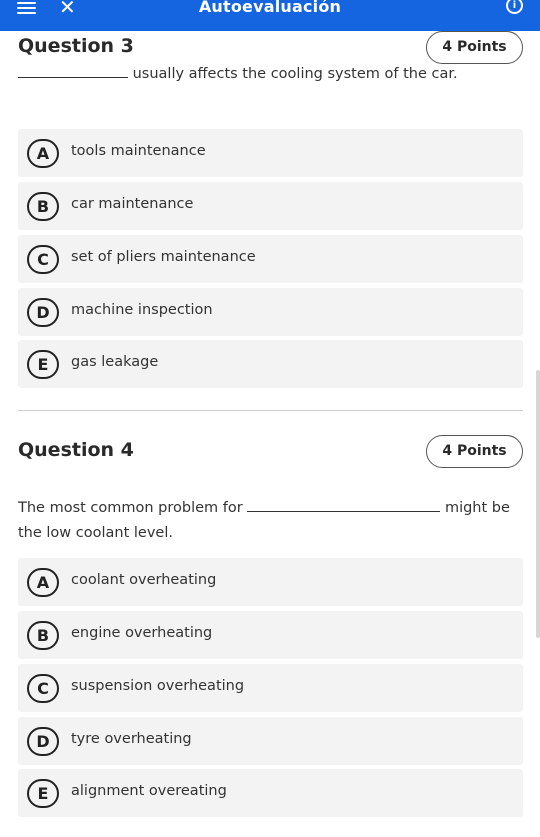 The image size is (540, 837). Describe the element at coordinates (270, 688) in the screenshot. I see `option-c: C suspension overheating` at that location.